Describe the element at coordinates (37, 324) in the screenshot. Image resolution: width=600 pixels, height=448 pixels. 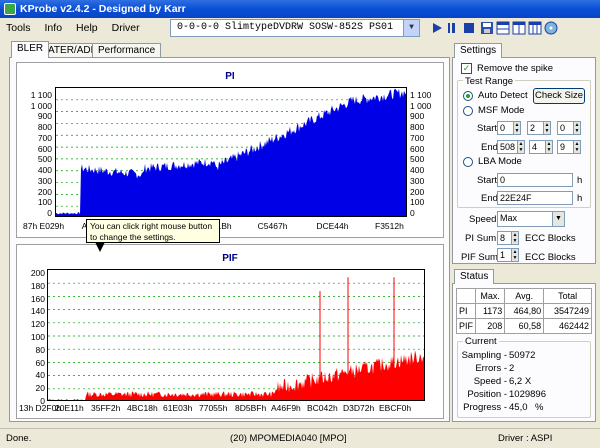
I see `pif-y-tick: 120` at that location.